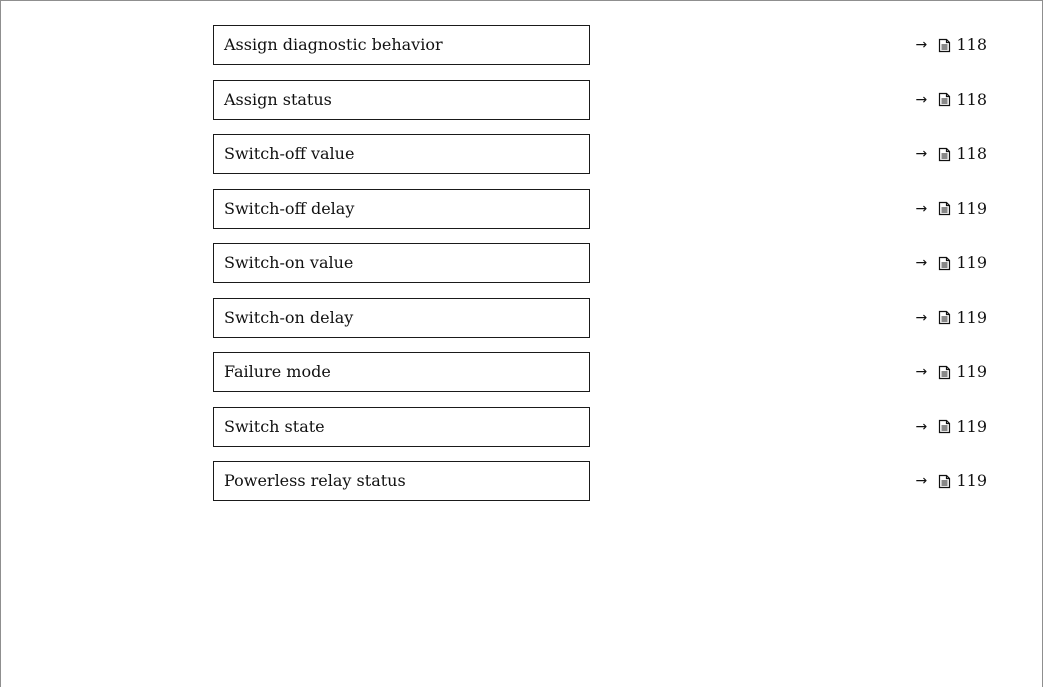 The width and height of the screenshot is (1043, 687). Describe the element at coordinates (333, 44) in the screenshot. I see `parameter-label: Assign diagnostic behavior` at that location.